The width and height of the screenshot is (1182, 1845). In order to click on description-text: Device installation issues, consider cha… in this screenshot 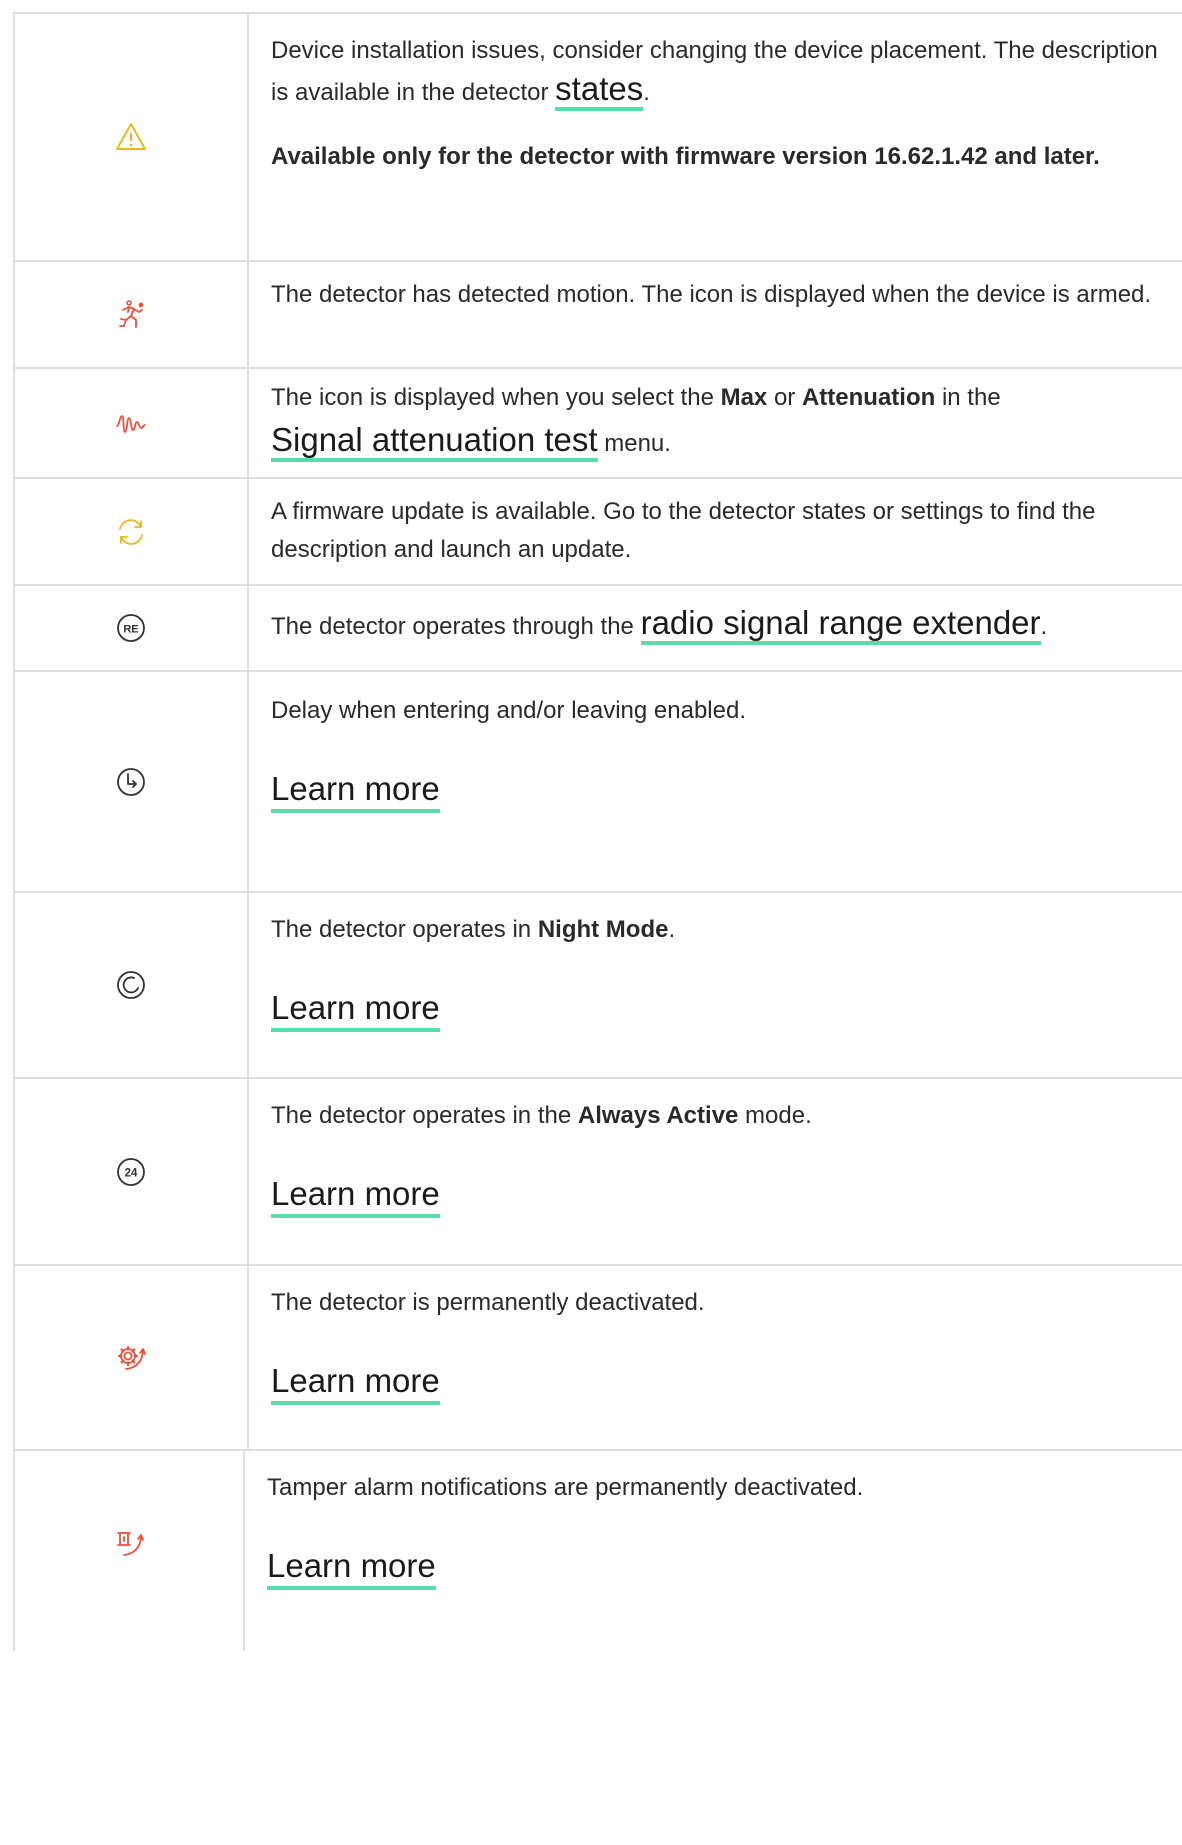, I will do `click(714, 71)`.